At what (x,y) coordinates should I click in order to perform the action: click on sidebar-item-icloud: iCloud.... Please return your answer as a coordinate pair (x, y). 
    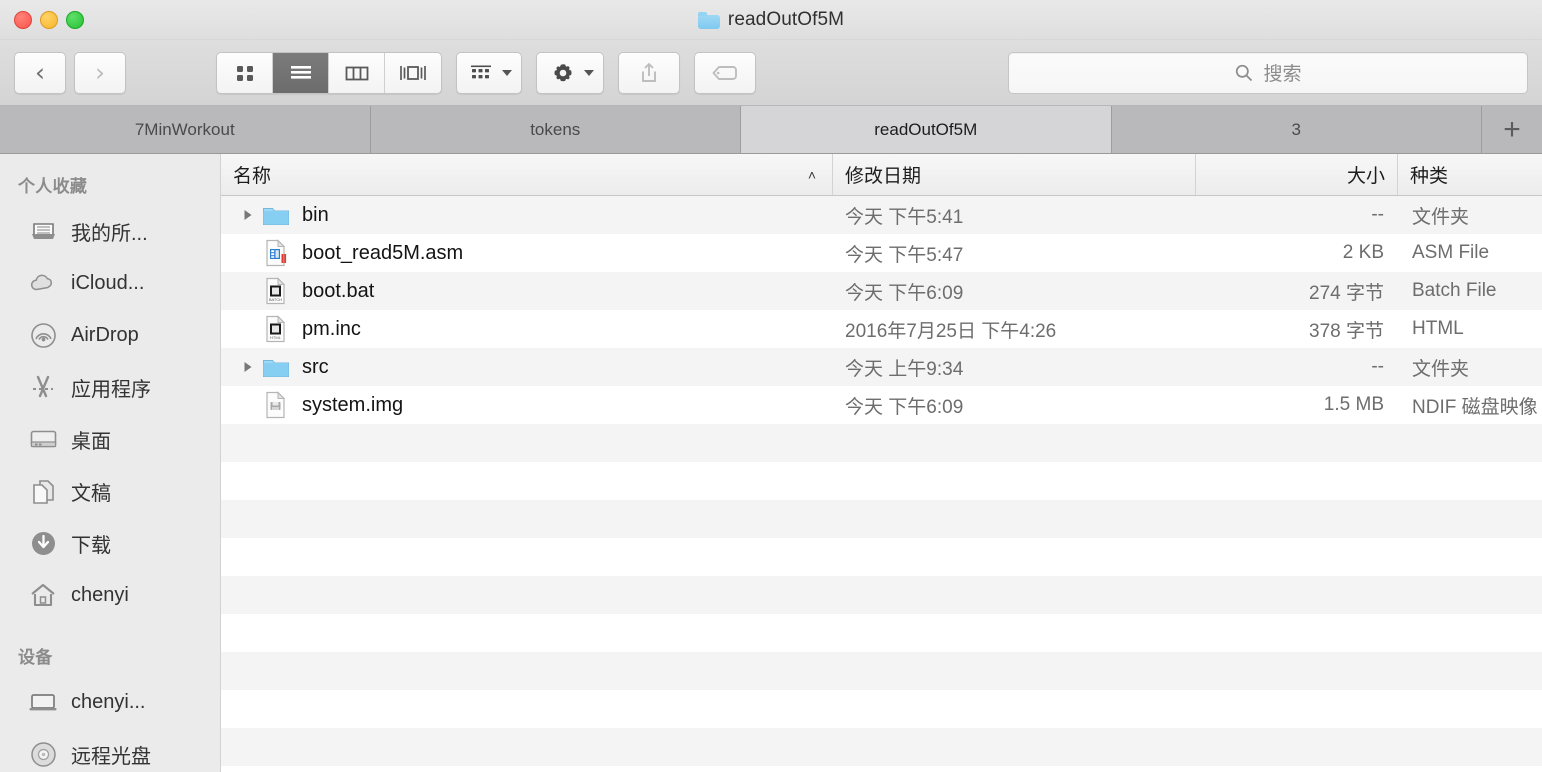
    Looking at the image, I should click on (110, 283).